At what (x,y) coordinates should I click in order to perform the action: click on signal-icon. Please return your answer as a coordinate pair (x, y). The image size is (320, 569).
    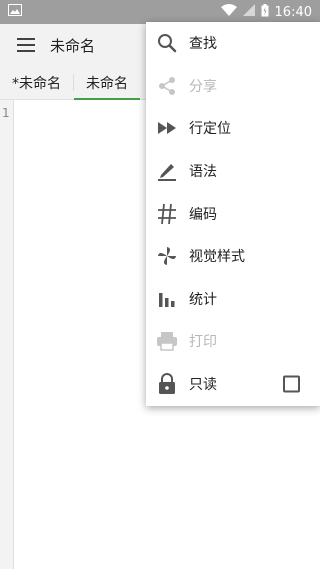
    Looking at the image, I should click on (248, 12).